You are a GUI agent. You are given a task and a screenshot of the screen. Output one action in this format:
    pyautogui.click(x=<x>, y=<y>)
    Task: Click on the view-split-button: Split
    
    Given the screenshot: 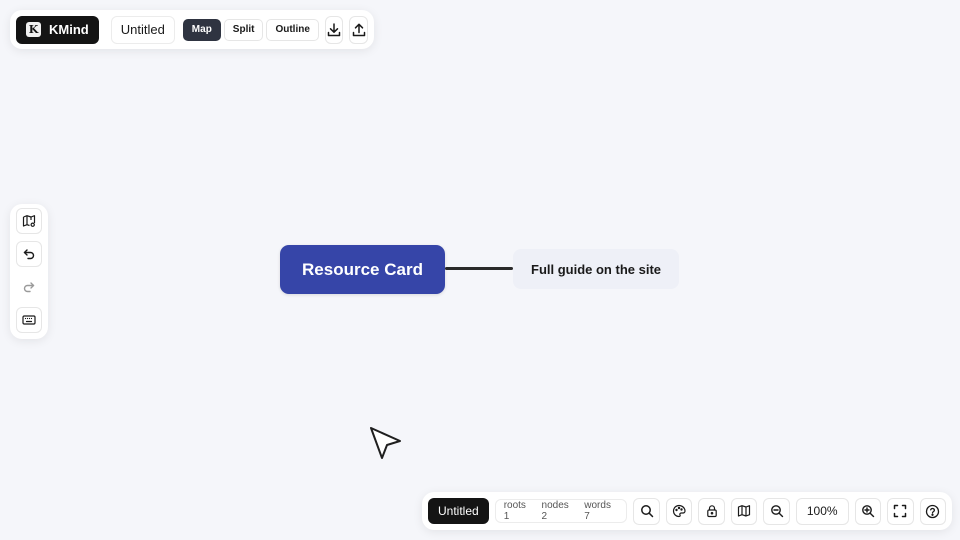 What is the action you would take?
    pyautogui.click(x=243, y=29)
    